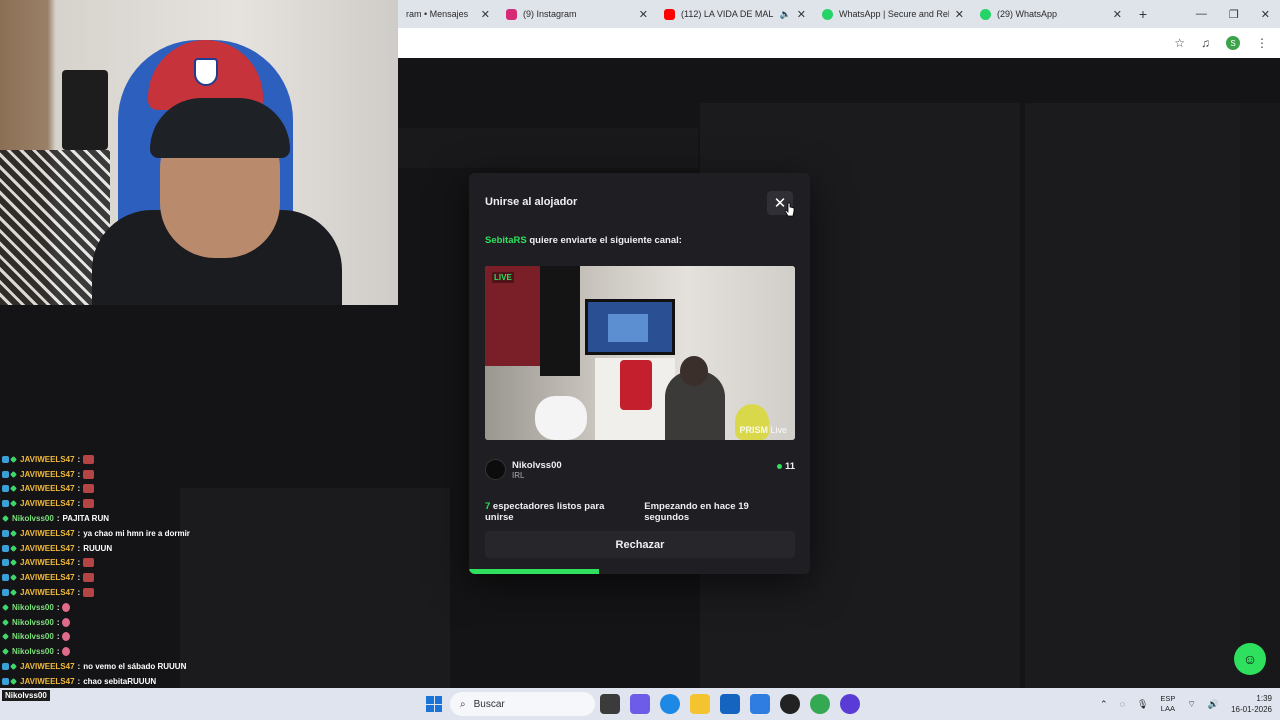  What do you see at coordinates (448, 14) in the screenshot?
I see `browser-tab: ram • Mensajes ✕` at bounding box center [448, 14].